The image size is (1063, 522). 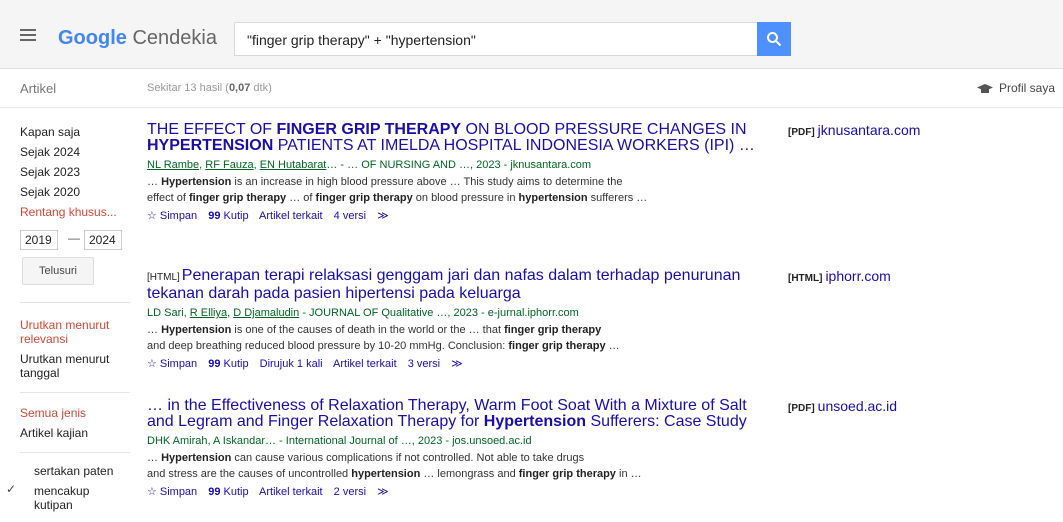 What do you see at coordinates (75, 366) in the screenshot?
I see `sort-date: Urutkan menurut tanggal` at bounding box center [75, 366].